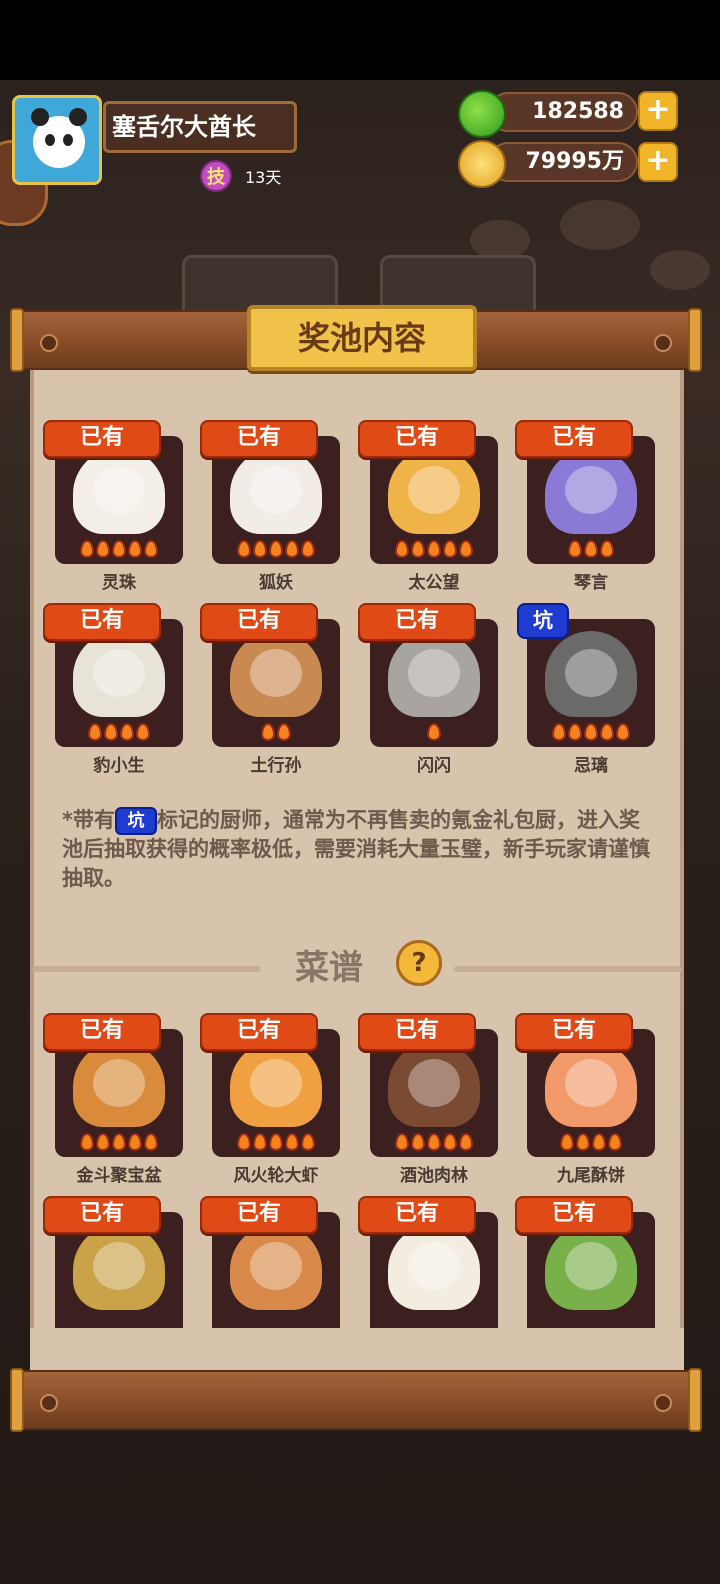 The width and height of the screenshot is (720, 1584). I want to click on chef-name: 闪闪, so click(434, 766).